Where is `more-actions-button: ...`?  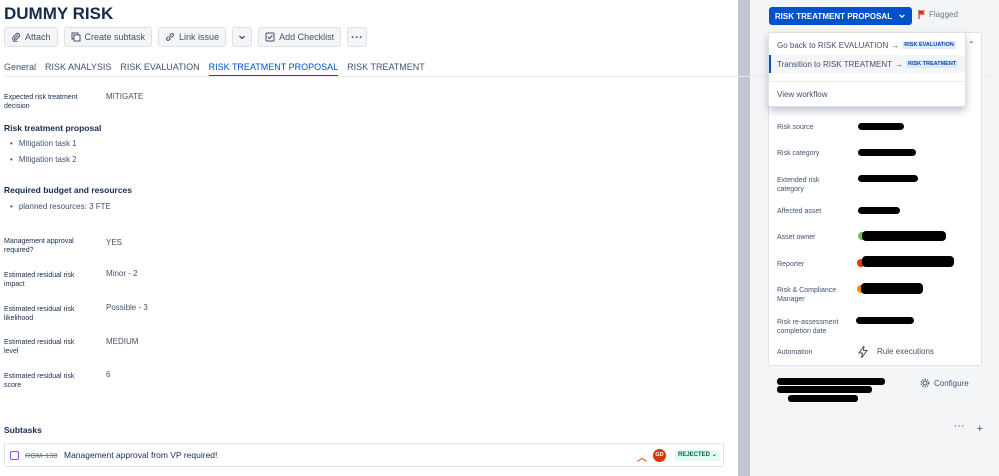
more-actions-button: ... is located at coordinates (357, 37).